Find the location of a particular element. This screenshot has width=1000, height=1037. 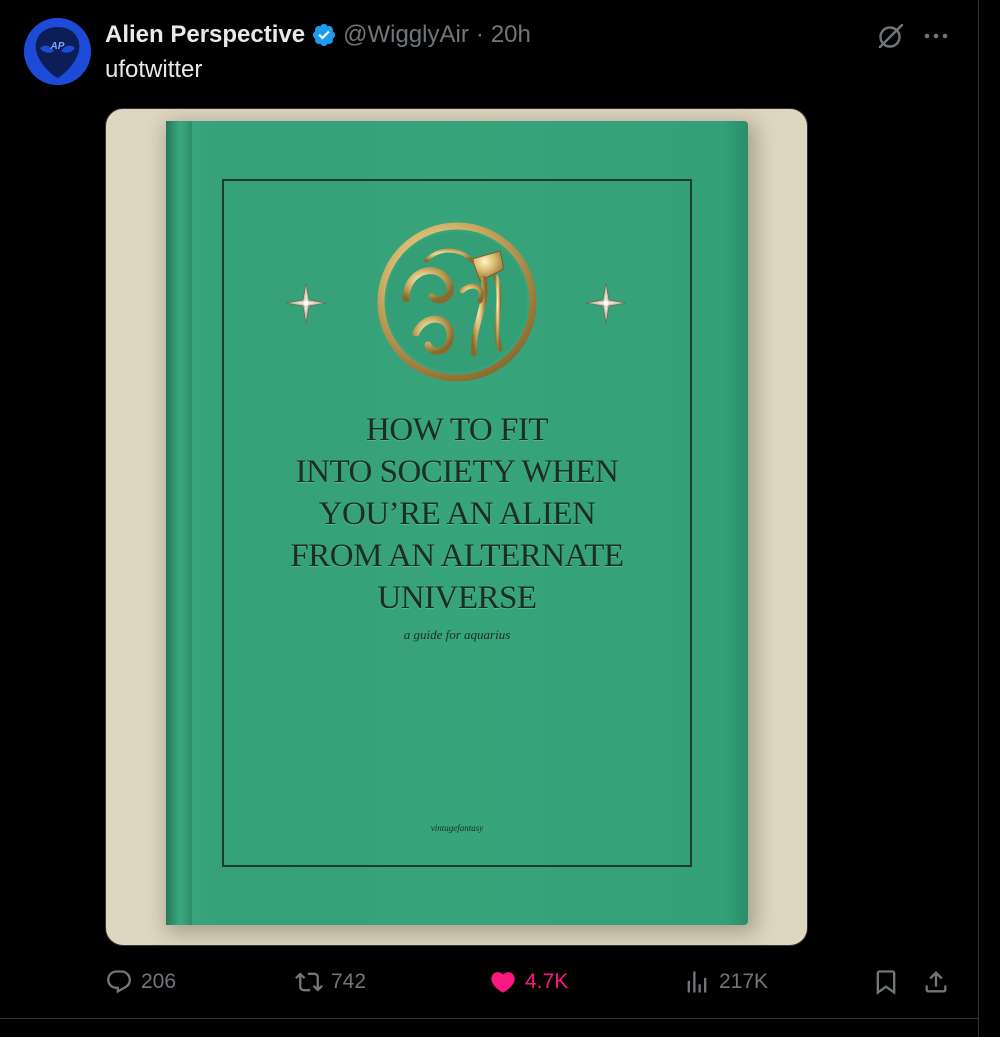

repost-count: 742 is located at coordinates (349, 981).